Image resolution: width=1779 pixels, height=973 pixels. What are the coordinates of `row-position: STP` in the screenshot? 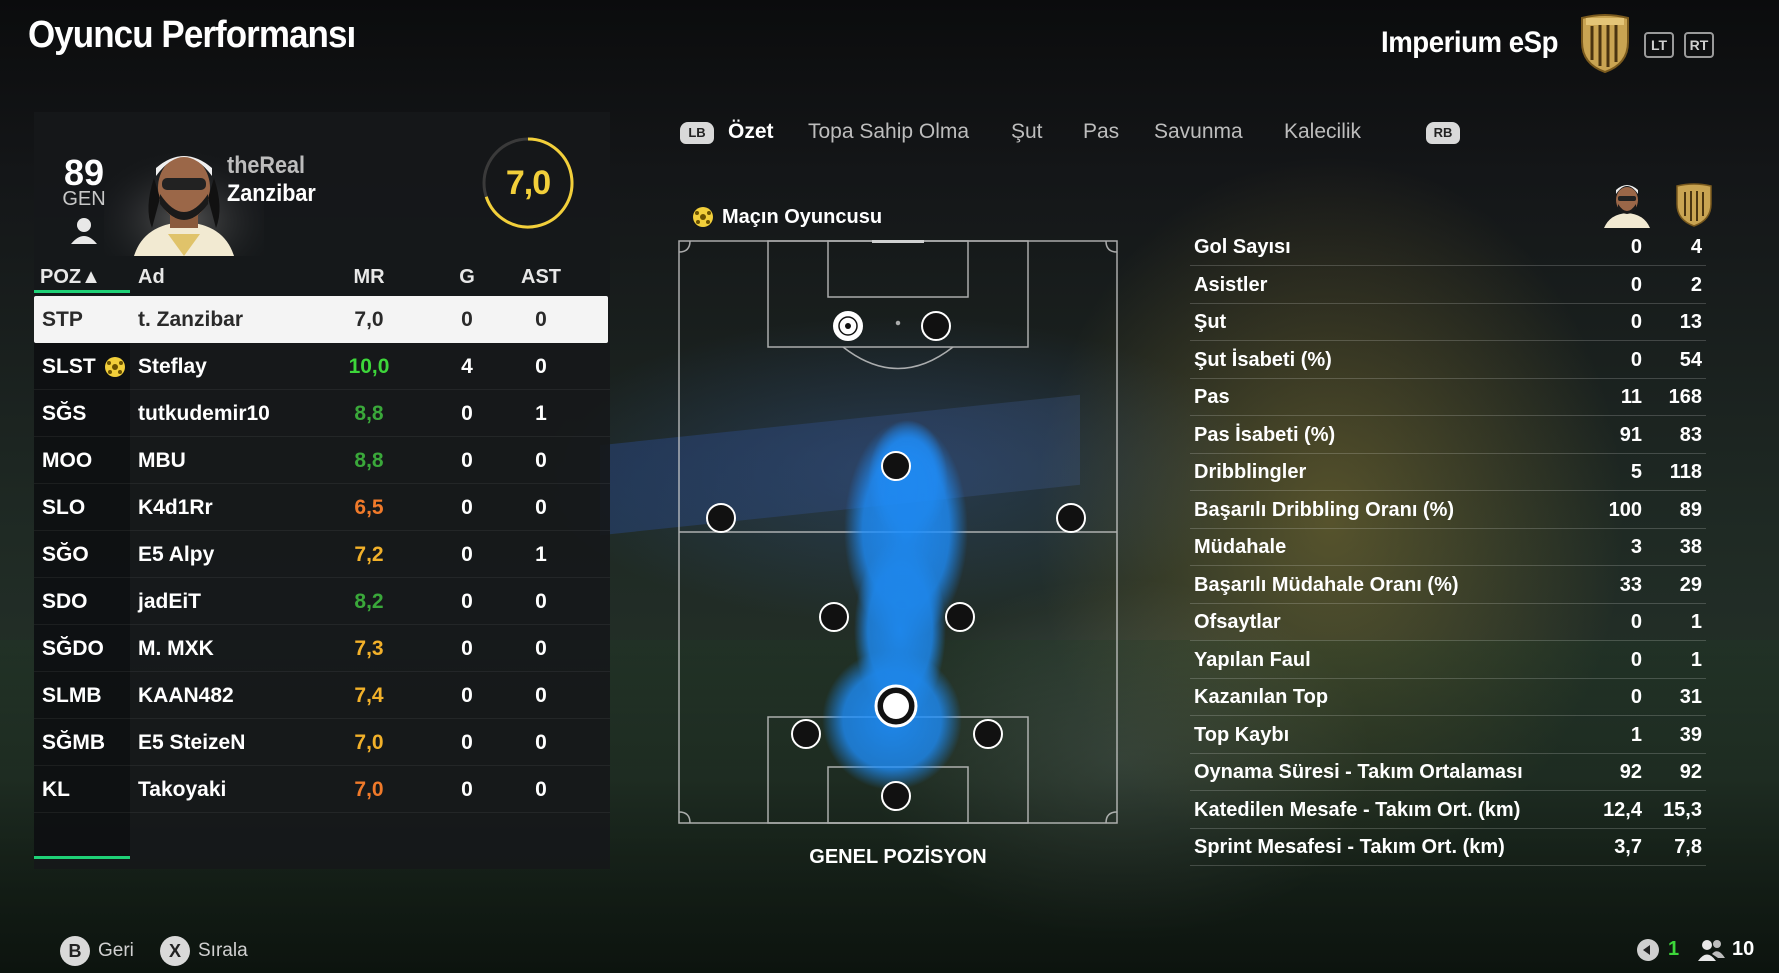 It's located at (62, 319).